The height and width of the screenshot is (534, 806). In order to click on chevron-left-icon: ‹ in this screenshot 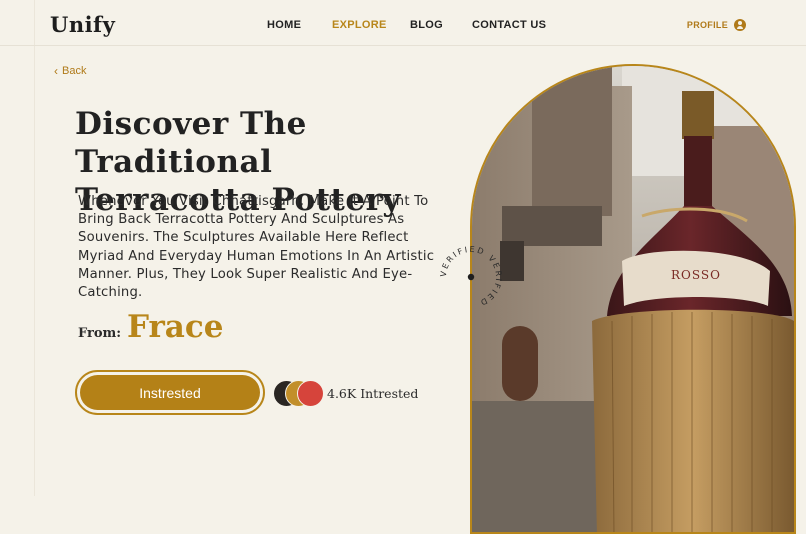, I will do `click(56, 71)`.